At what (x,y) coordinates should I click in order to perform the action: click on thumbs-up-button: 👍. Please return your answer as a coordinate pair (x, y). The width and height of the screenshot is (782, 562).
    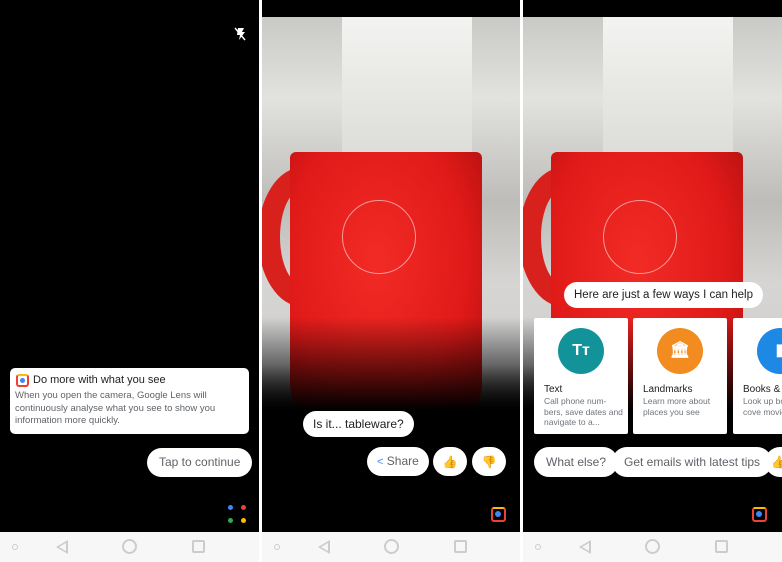
    Looking at the image, I should click on (450, 461).